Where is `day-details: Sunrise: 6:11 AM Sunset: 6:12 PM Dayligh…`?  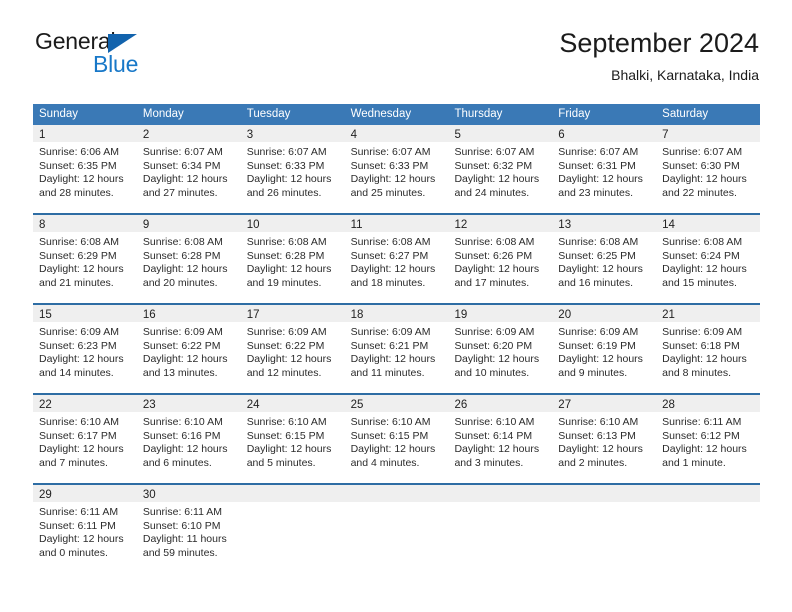 day-details: Sunrise: 6:11 AM Sunset: 6:12 PM Dayligh… is located at coordinates (708, 441).